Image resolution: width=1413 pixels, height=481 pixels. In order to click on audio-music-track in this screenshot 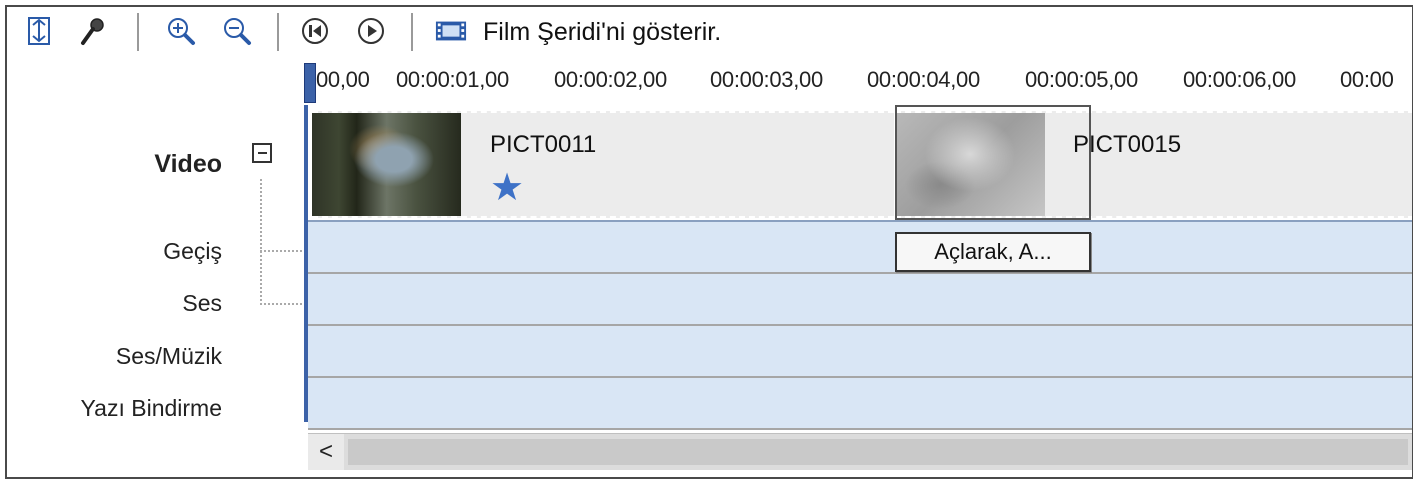, I will do `click(860, 352)`.